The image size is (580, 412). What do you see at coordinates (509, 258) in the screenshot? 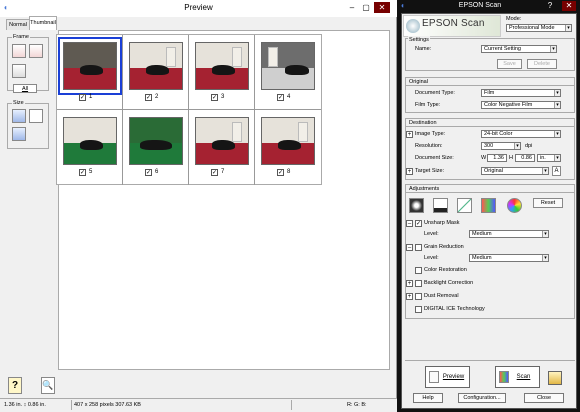
I see `grain-level-select: Medium ▾` at bounding box center [509, 258].